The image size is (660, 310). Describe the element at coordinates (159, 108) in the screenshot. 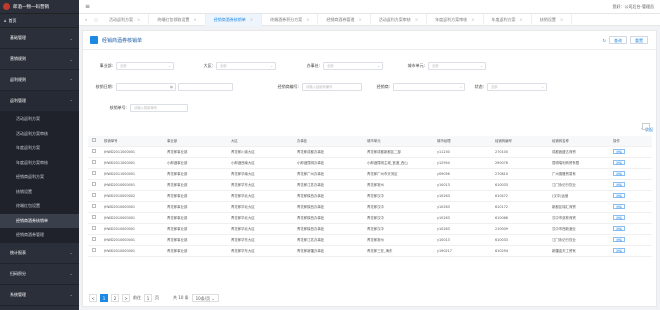

I see `bill-no-input: 请输入核销单号` at that location.